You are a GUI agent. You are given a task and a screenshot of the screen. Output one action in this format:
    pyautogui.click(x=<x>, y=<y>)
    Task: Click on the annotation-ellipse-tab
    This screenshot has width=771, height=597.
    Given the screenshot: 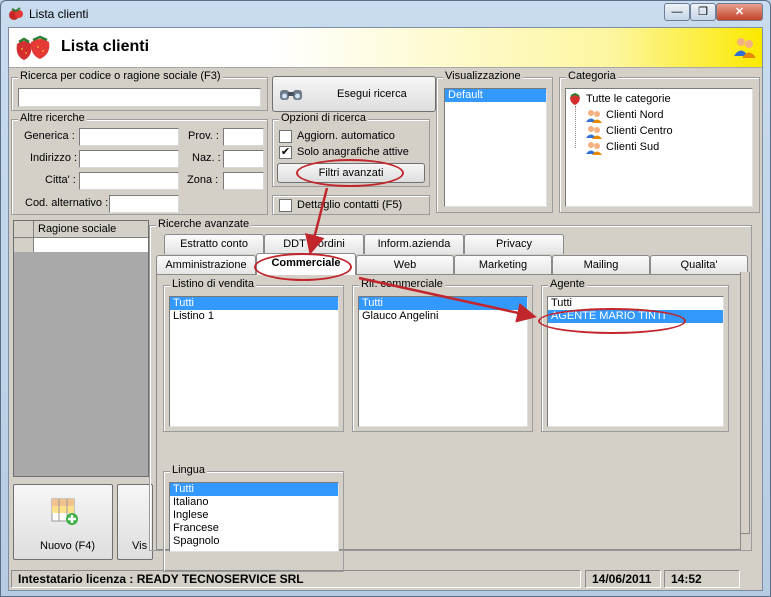 What is the action you would take?
    pyautogui.click(x=303, y=267)
    